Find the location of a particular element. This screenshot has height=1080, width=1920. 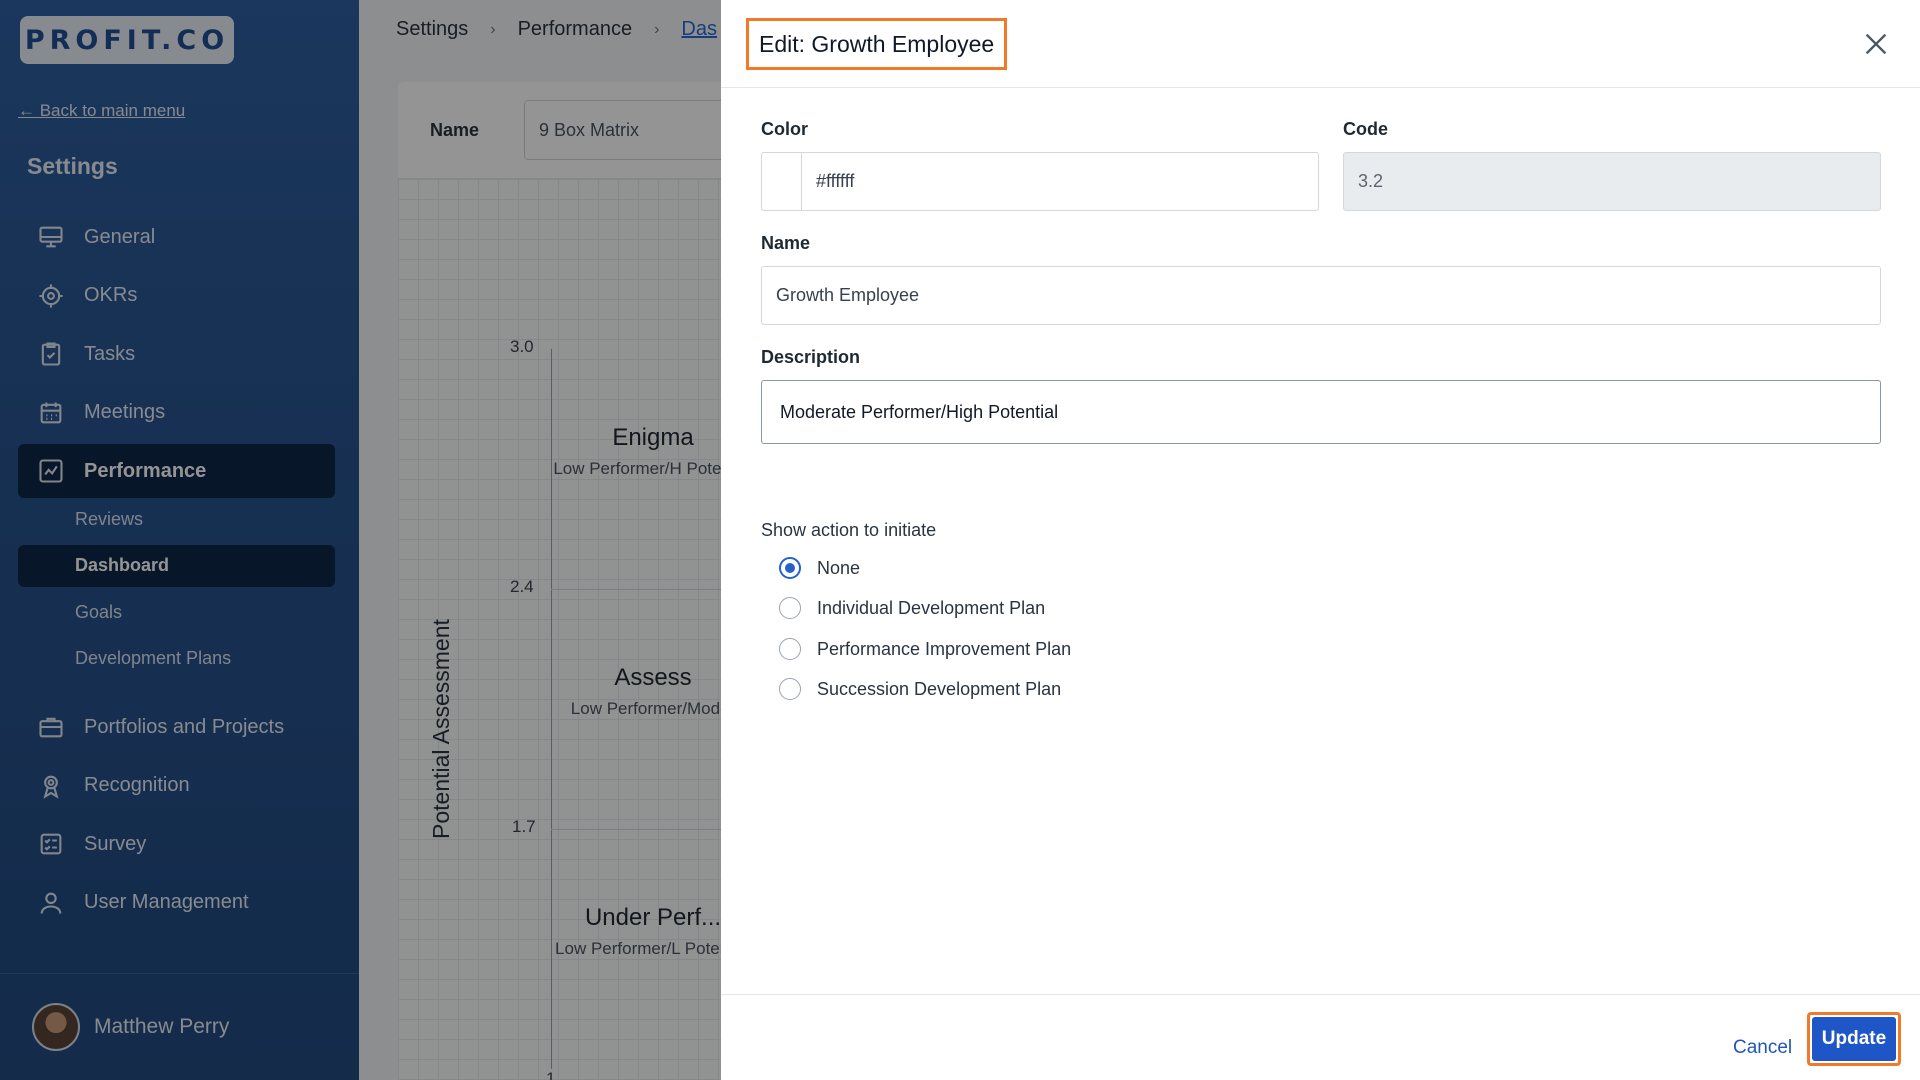

radio-option-succession-development-plan: Succession Development Plan is located at coordinates (920, 689).